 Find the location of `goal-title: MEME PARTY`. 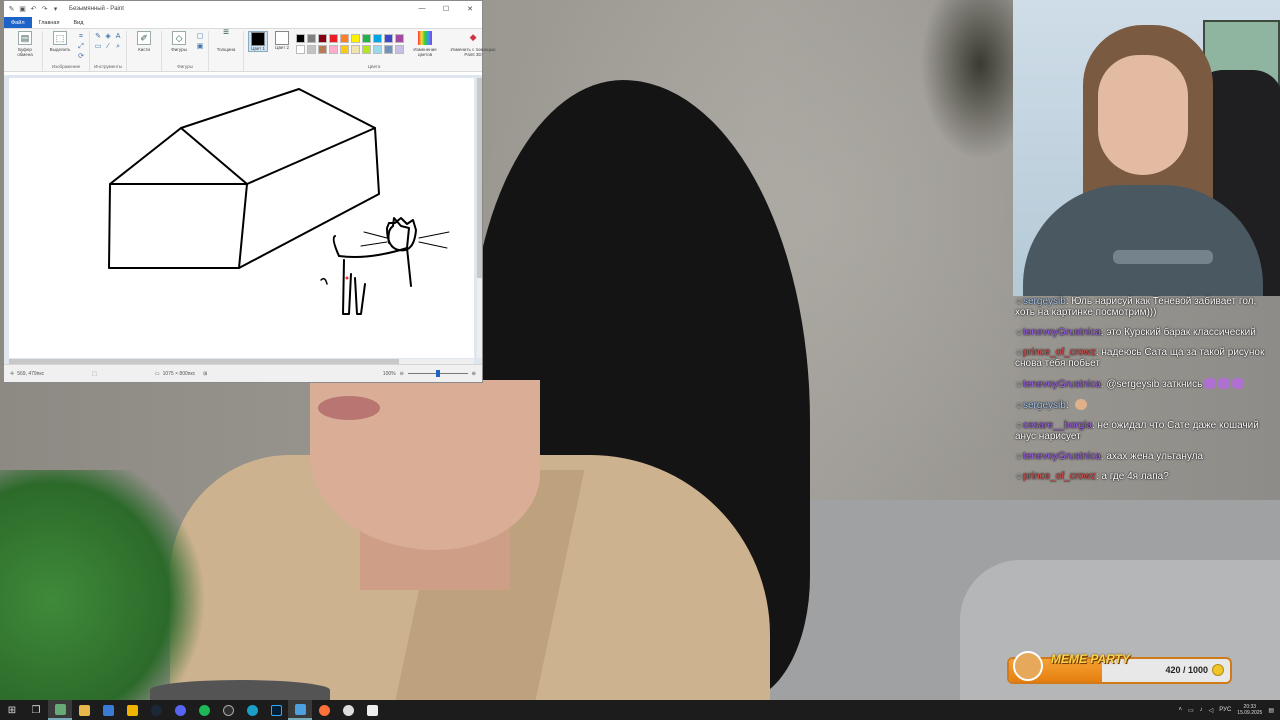

goal-title: MEME PARTY is located at coordinates (1090, 659).